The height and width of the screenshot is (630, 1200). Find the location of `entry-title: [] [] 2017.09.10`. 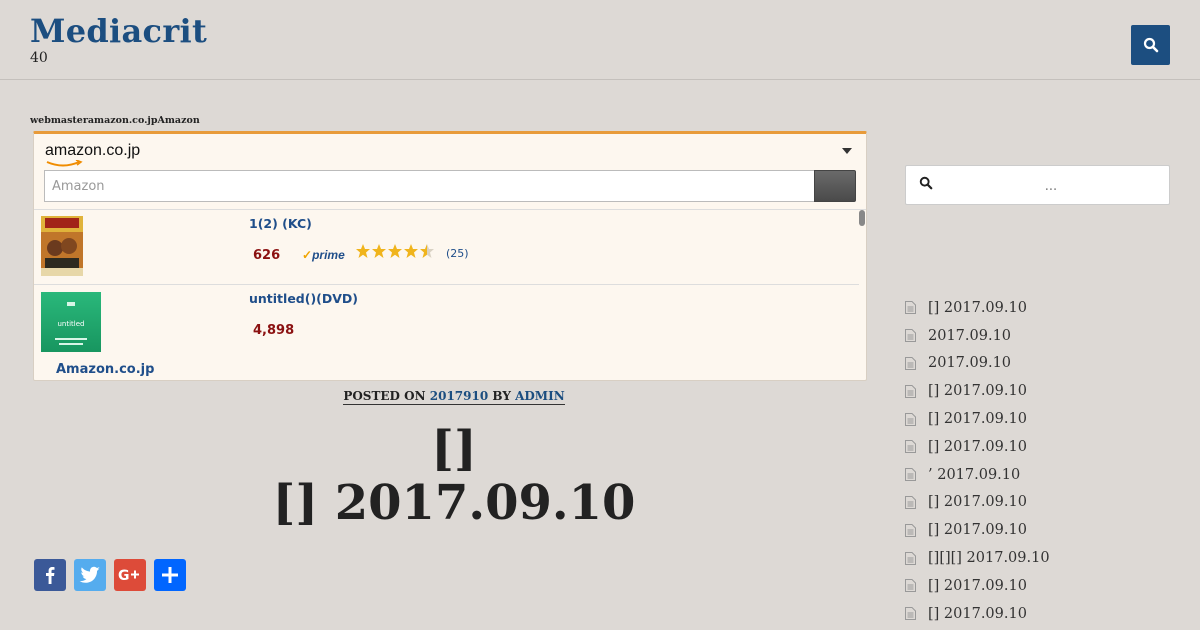

entry-title: [] [] 2017.09.10 is located at coordinates (454, 476).